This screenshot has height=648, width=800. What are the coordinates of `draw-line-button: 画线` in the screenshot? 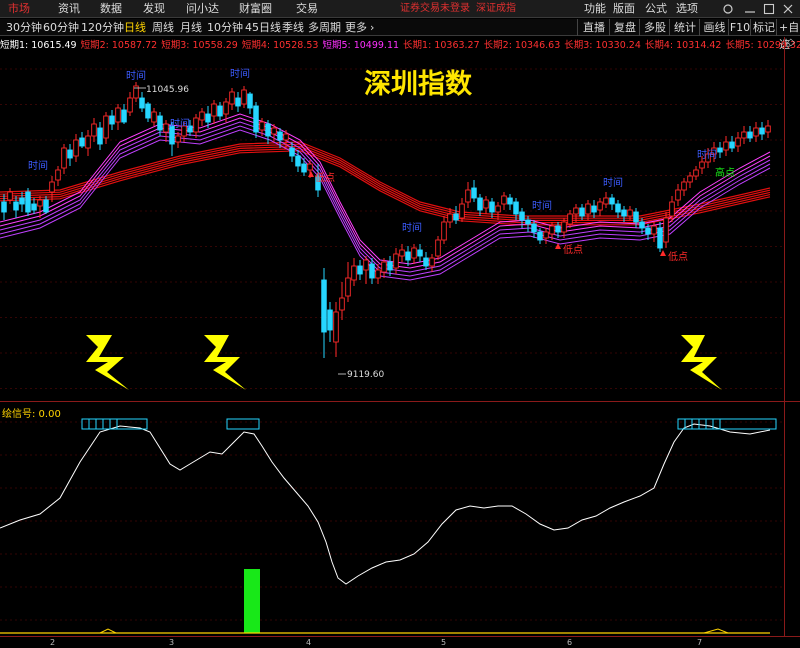 It's located at (714, 27).